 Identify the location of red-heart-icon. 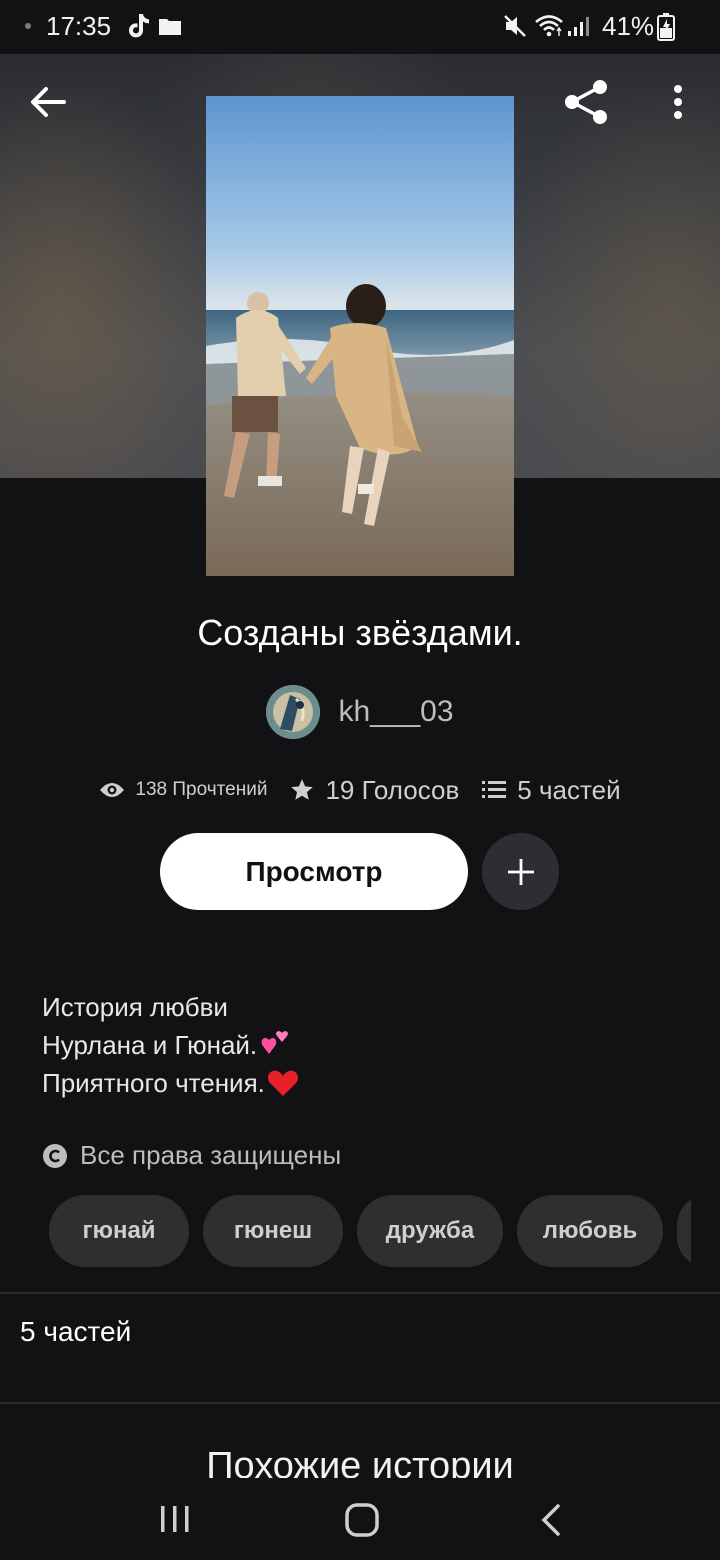
(282, 1083).